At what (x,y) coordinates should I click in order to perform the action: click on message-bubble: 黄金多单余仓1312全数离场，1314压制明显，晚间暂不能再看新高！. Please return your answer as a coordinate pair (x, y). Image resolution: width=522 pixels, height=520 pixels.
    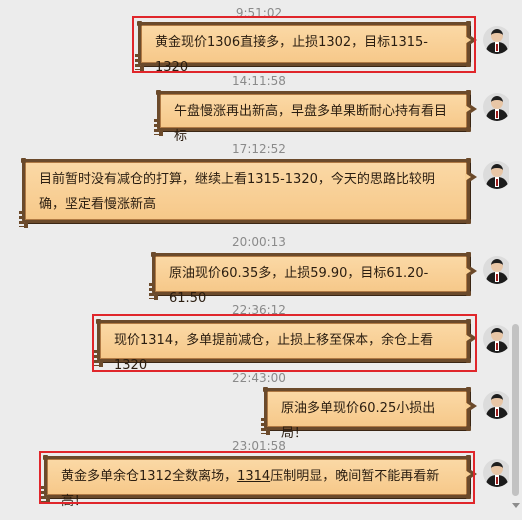
    Looking at the image, I should click on (259, 482).